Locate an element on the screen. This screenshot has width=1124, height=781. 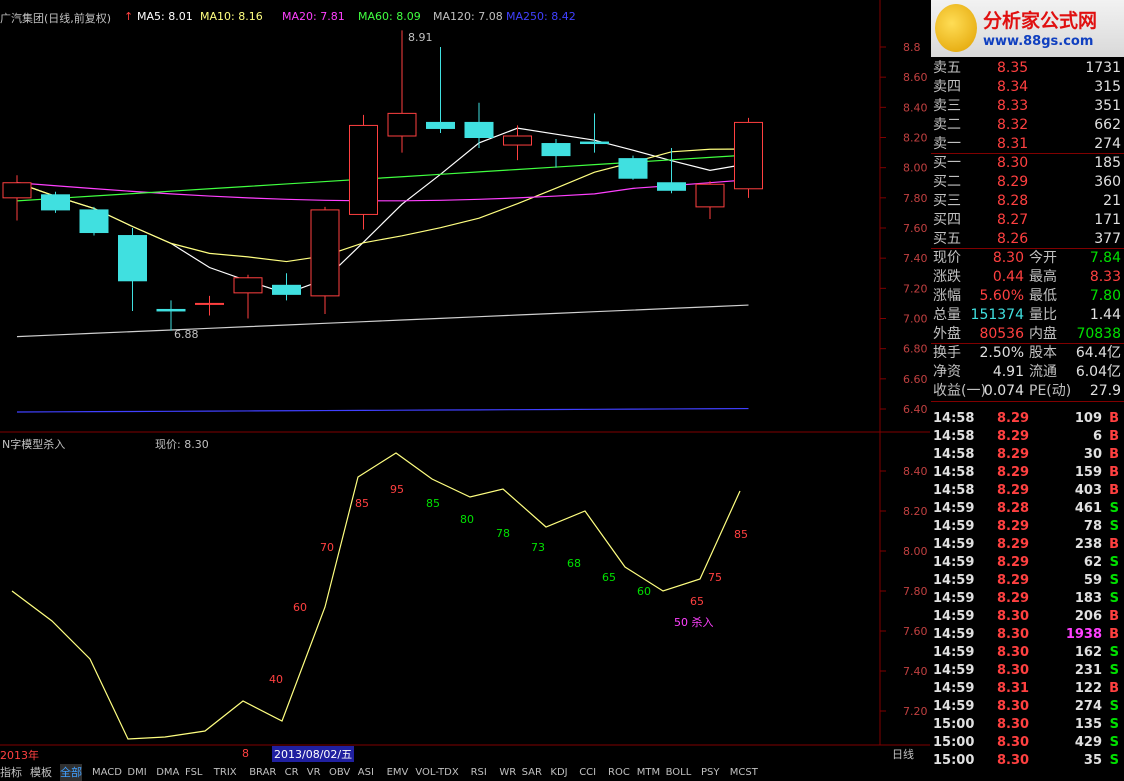
tick-time: 14:58 is located at coordinates (954, 436).